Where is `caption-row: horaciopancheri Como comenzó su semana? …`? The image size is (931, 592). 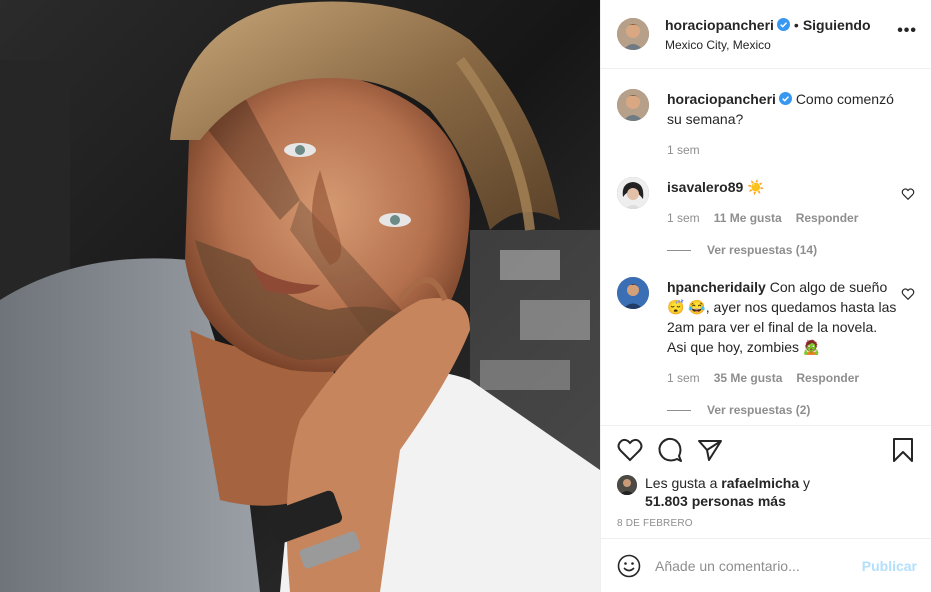 caption-row: horaciopancheri Como comenzó su semana? … is located at coordinates (766, 113).